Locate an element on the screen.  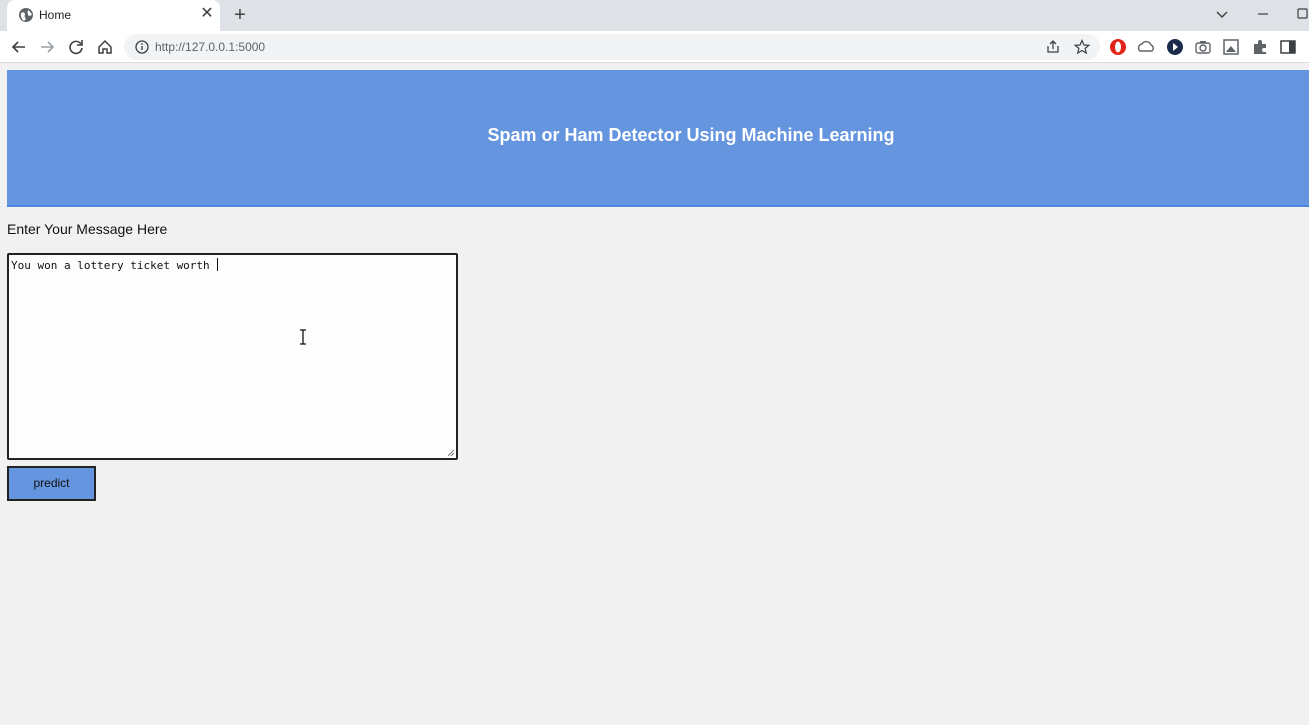
screenshot-extension-icon is located at coordinates (1231, 47).